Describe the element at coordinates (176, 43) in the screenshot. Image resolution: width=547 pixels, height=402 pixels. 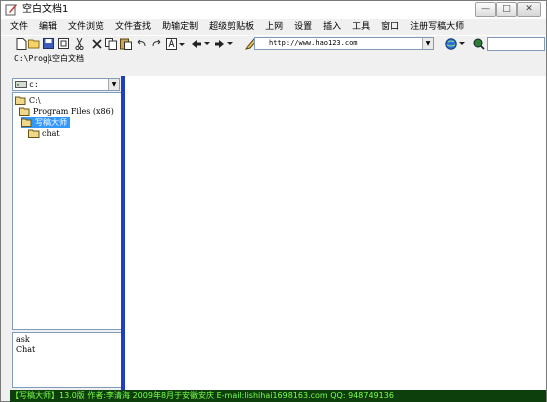
I see `font-icon` at that location.